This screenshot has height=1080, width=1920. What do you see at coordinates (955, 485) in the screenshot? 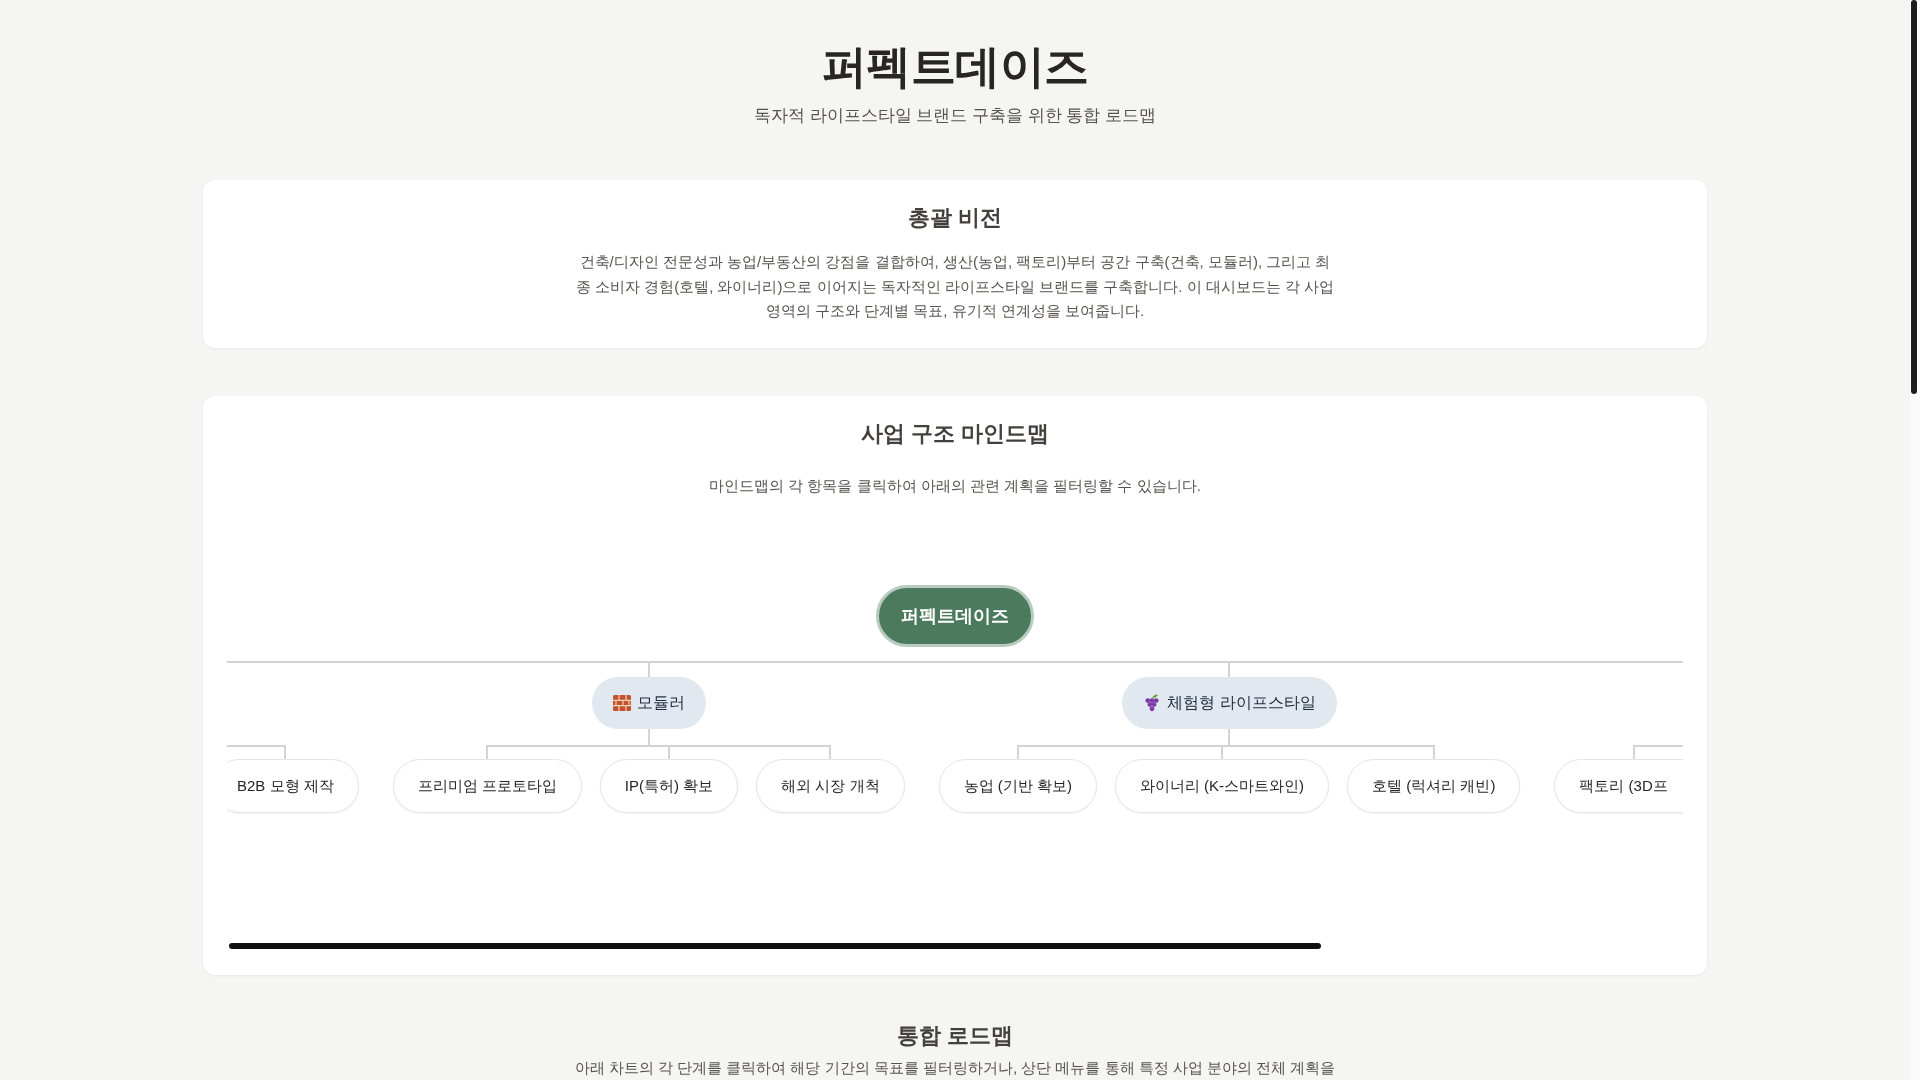
I see `mindmap-description: 마인드맵의 각 항목을 클릭하여 아래의 관련 계획을 필터링할 수 있습니다.` at bounding box center [955, 485].